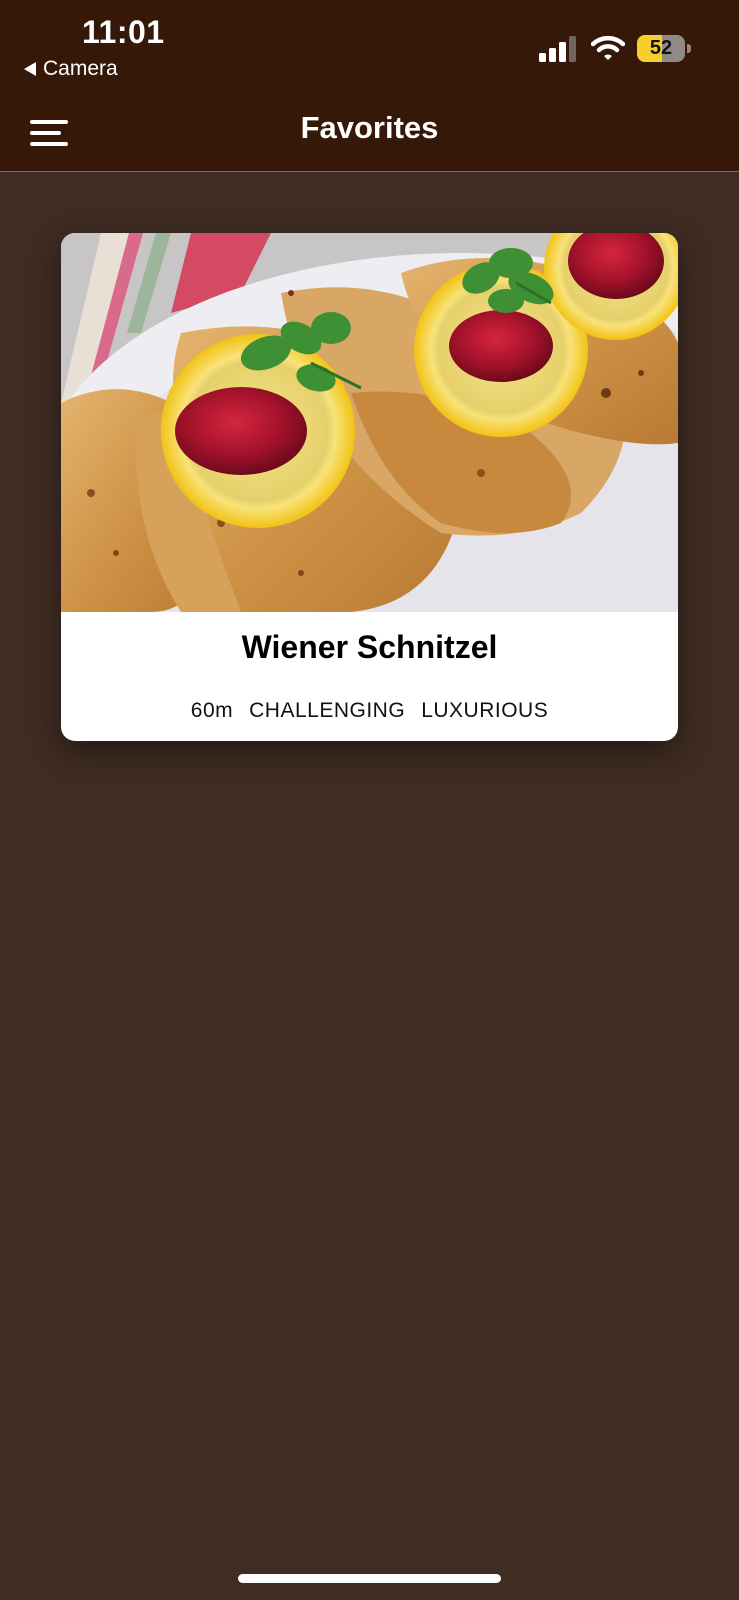 This screenshot has height=1600, width=739. I want to click on meal-details: 60m CHALLENGING LUXURIOUS, so click(369, 711).